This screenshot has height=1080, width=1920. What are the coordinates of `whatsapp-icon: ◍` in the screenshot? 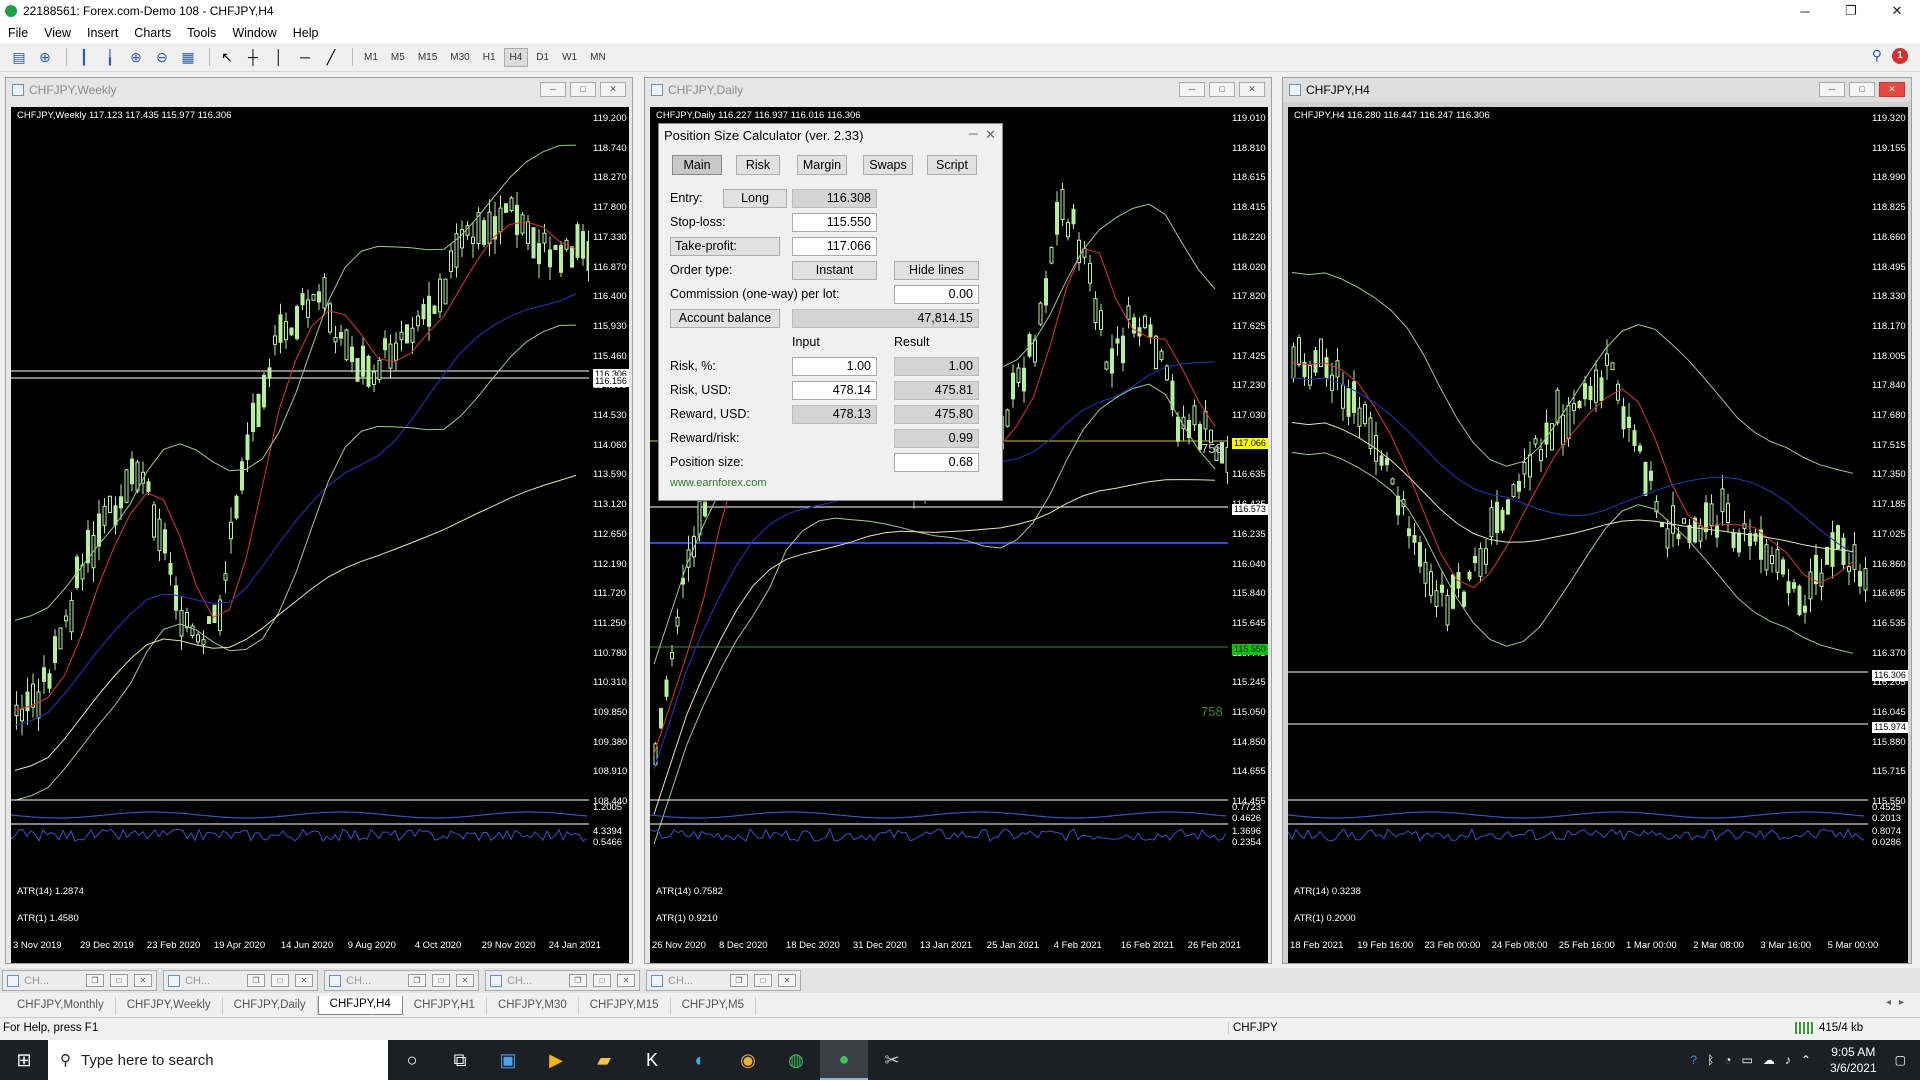 It's located at (796, 1060).